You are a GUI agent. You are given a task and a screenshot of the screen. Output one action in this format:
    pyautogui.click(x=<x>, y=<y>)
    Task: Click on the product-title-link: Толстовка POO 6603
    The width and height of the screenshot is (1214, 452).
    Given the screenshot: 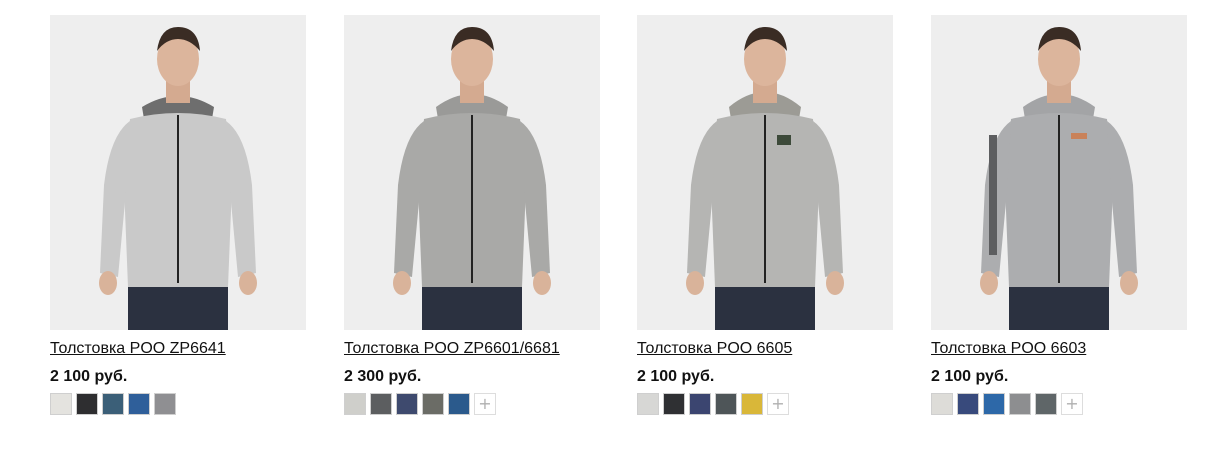 What is the action you would take?
    pyautogui.click(x=1059, y=349)
    